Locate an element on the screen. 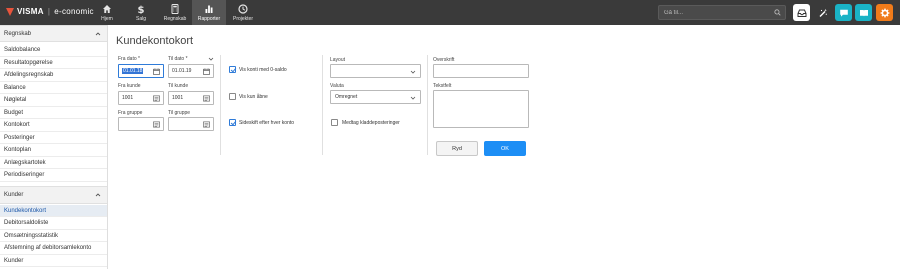  til-dato-label: Til dato * is located at coordinates (178, 59).